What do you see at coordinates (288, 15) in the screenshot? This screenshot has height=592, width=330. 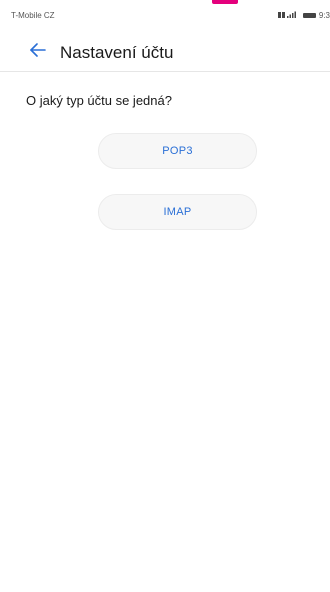 I see `signal-icon` at bounding box center [288, 15].